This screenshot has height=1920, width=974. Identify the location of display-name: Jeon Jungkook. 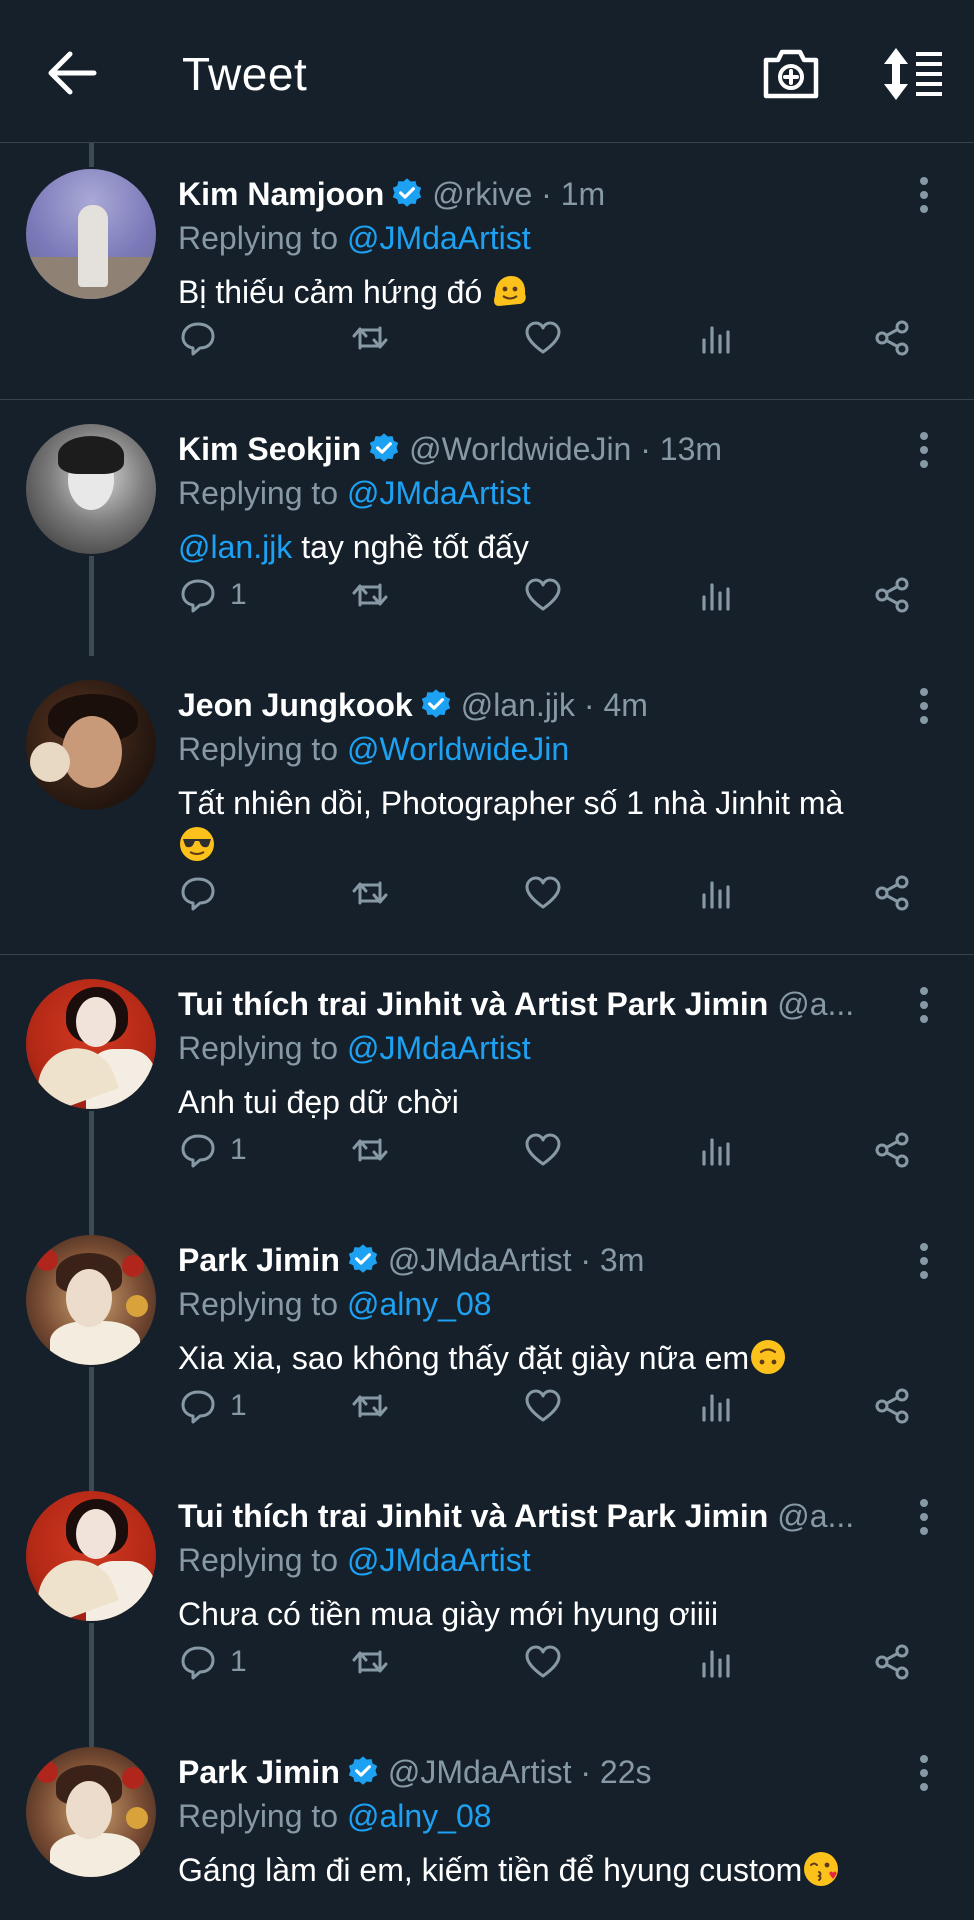
(295, 705).